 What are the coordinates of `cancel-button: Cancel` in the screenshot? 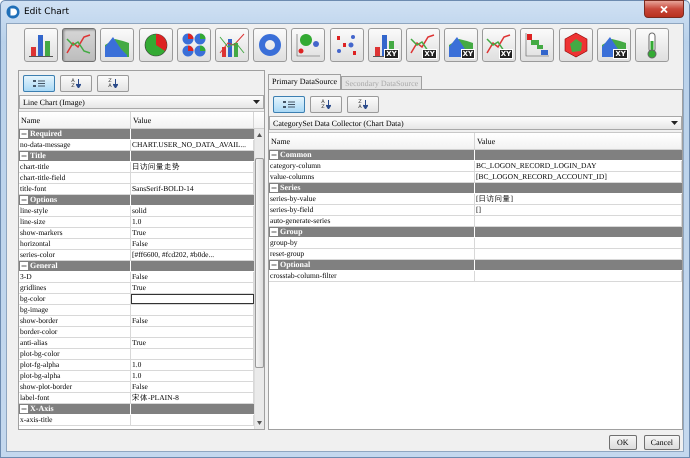 It's located at (662, 442).